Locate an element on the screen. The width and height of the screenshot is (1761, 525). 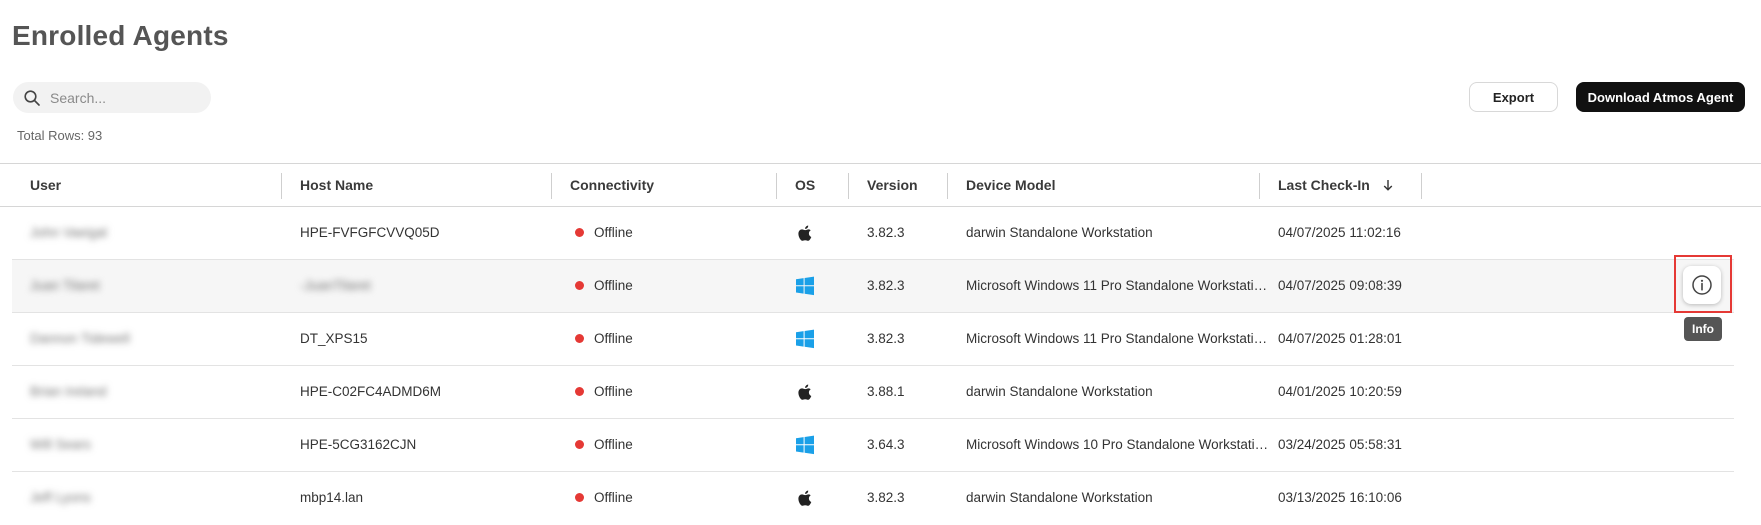
column-header-last-check-in: Last Check-In is located at coordinates (1336, 185).